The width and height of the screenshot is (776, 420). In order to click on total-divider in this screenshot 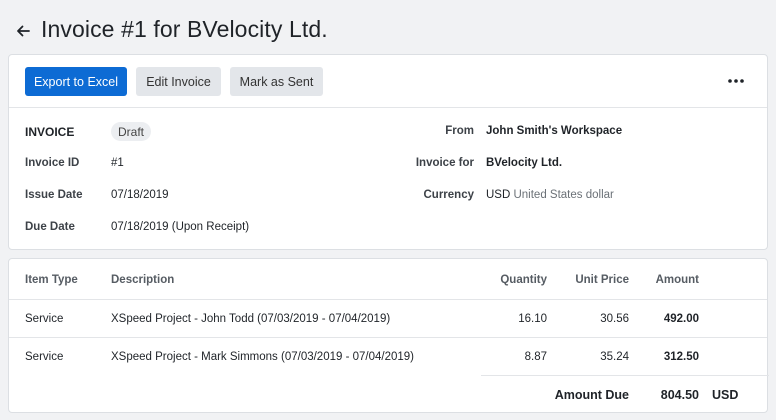, I will do `click(625, 375)`.